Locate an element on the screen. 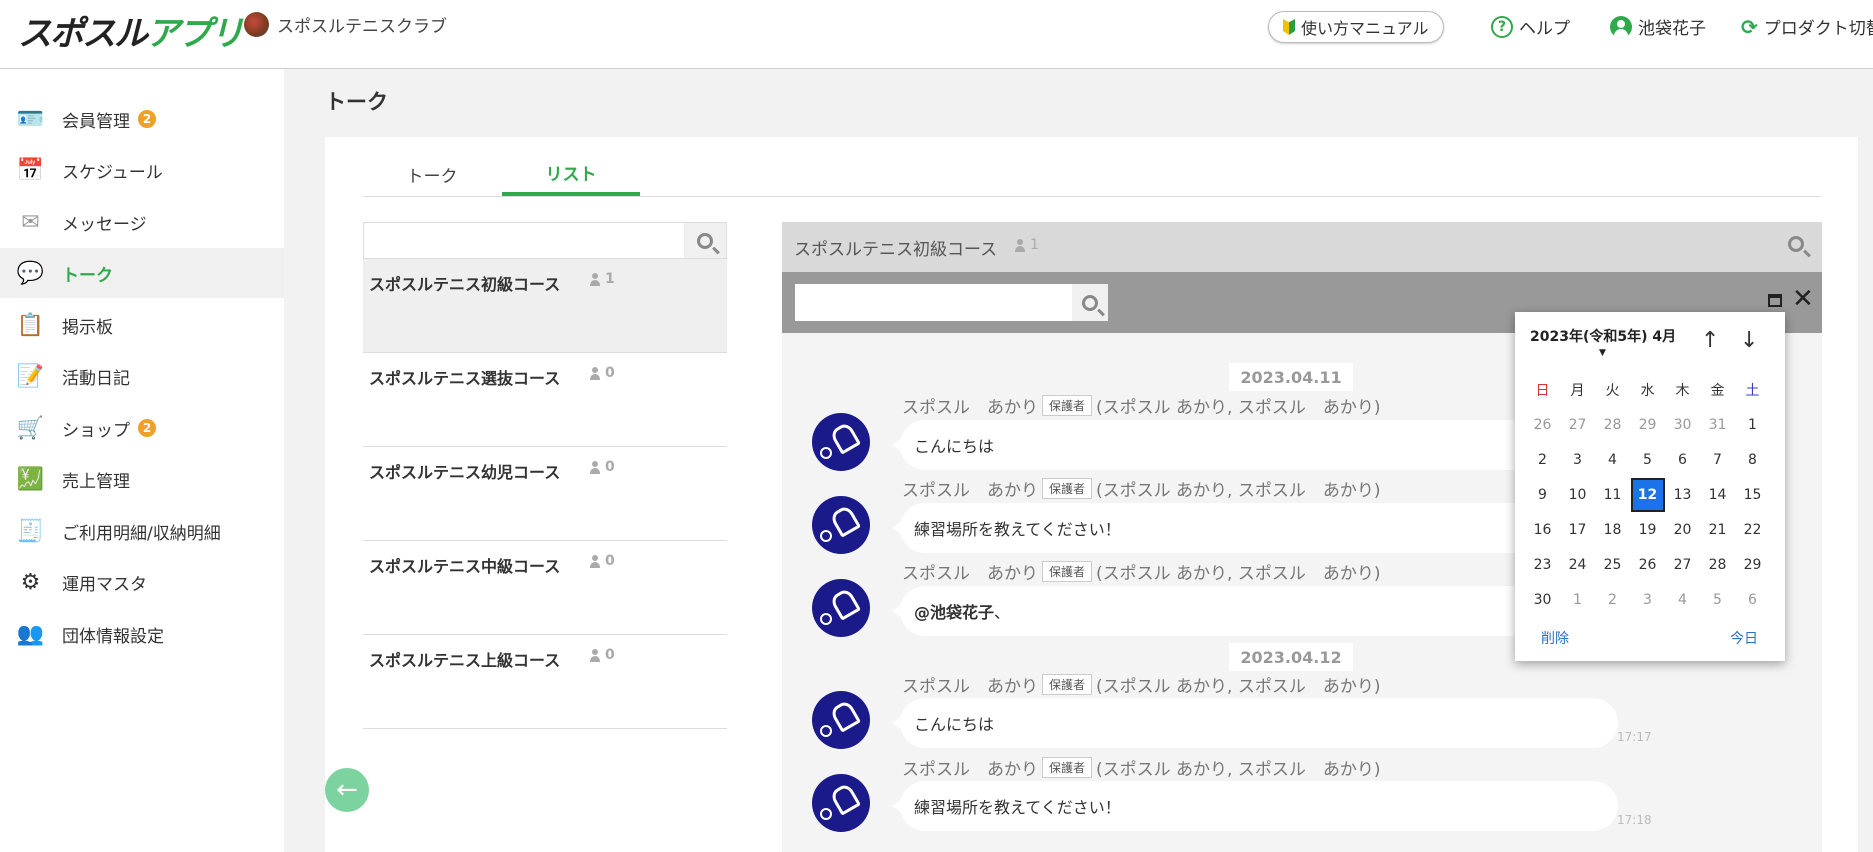  course-list-item: スポスルテニス幼児コース 0 is located at coordinates (545, 494).